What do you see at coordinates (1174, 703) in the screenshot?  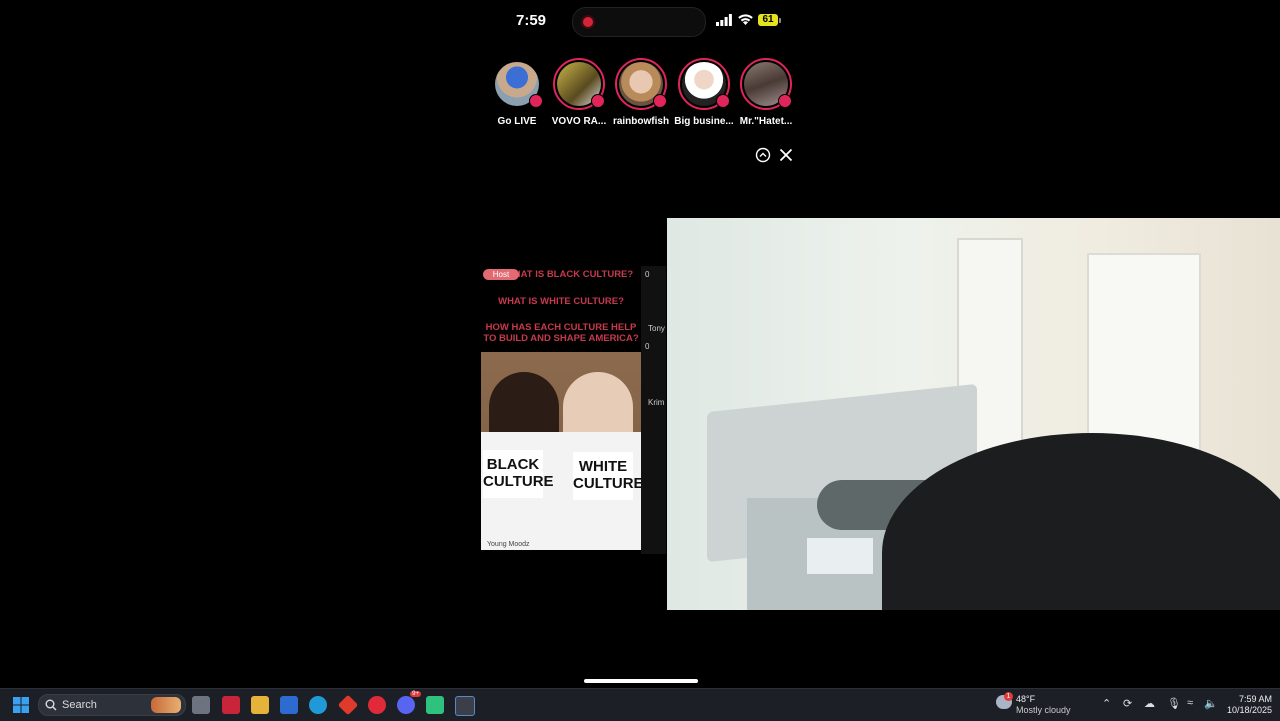 I see `microphone-icon: 🎙` at bounding box center [1174, 703].